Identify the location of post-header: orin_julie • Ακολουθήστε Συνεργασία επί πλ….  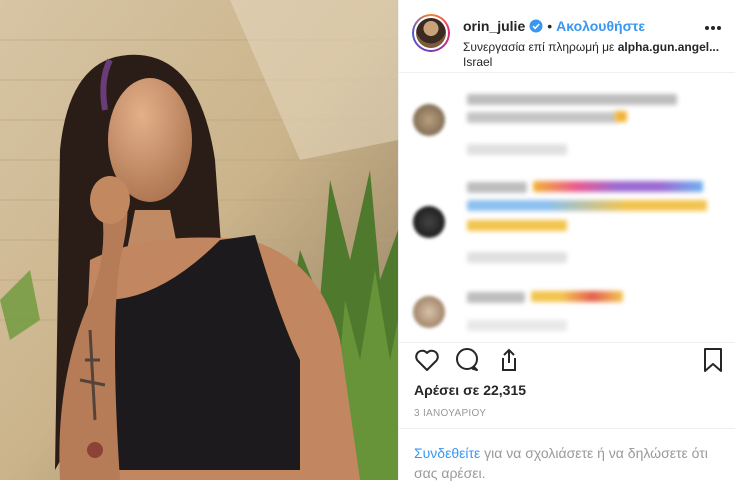
(567, 36).